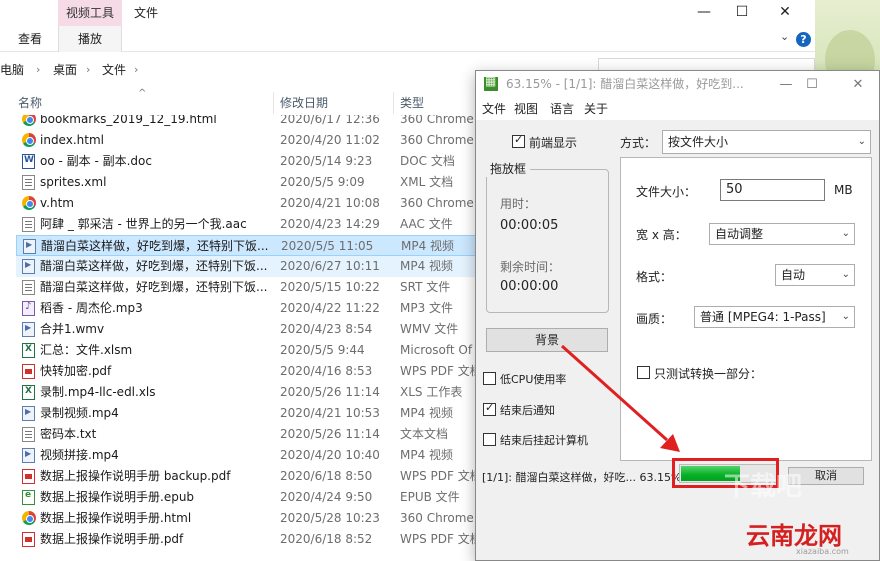  What do you see at coordinates (65, 70) in the screenshot?
I see `breadcrumb-desktop: 桌面` at bounding box center [65, 70].